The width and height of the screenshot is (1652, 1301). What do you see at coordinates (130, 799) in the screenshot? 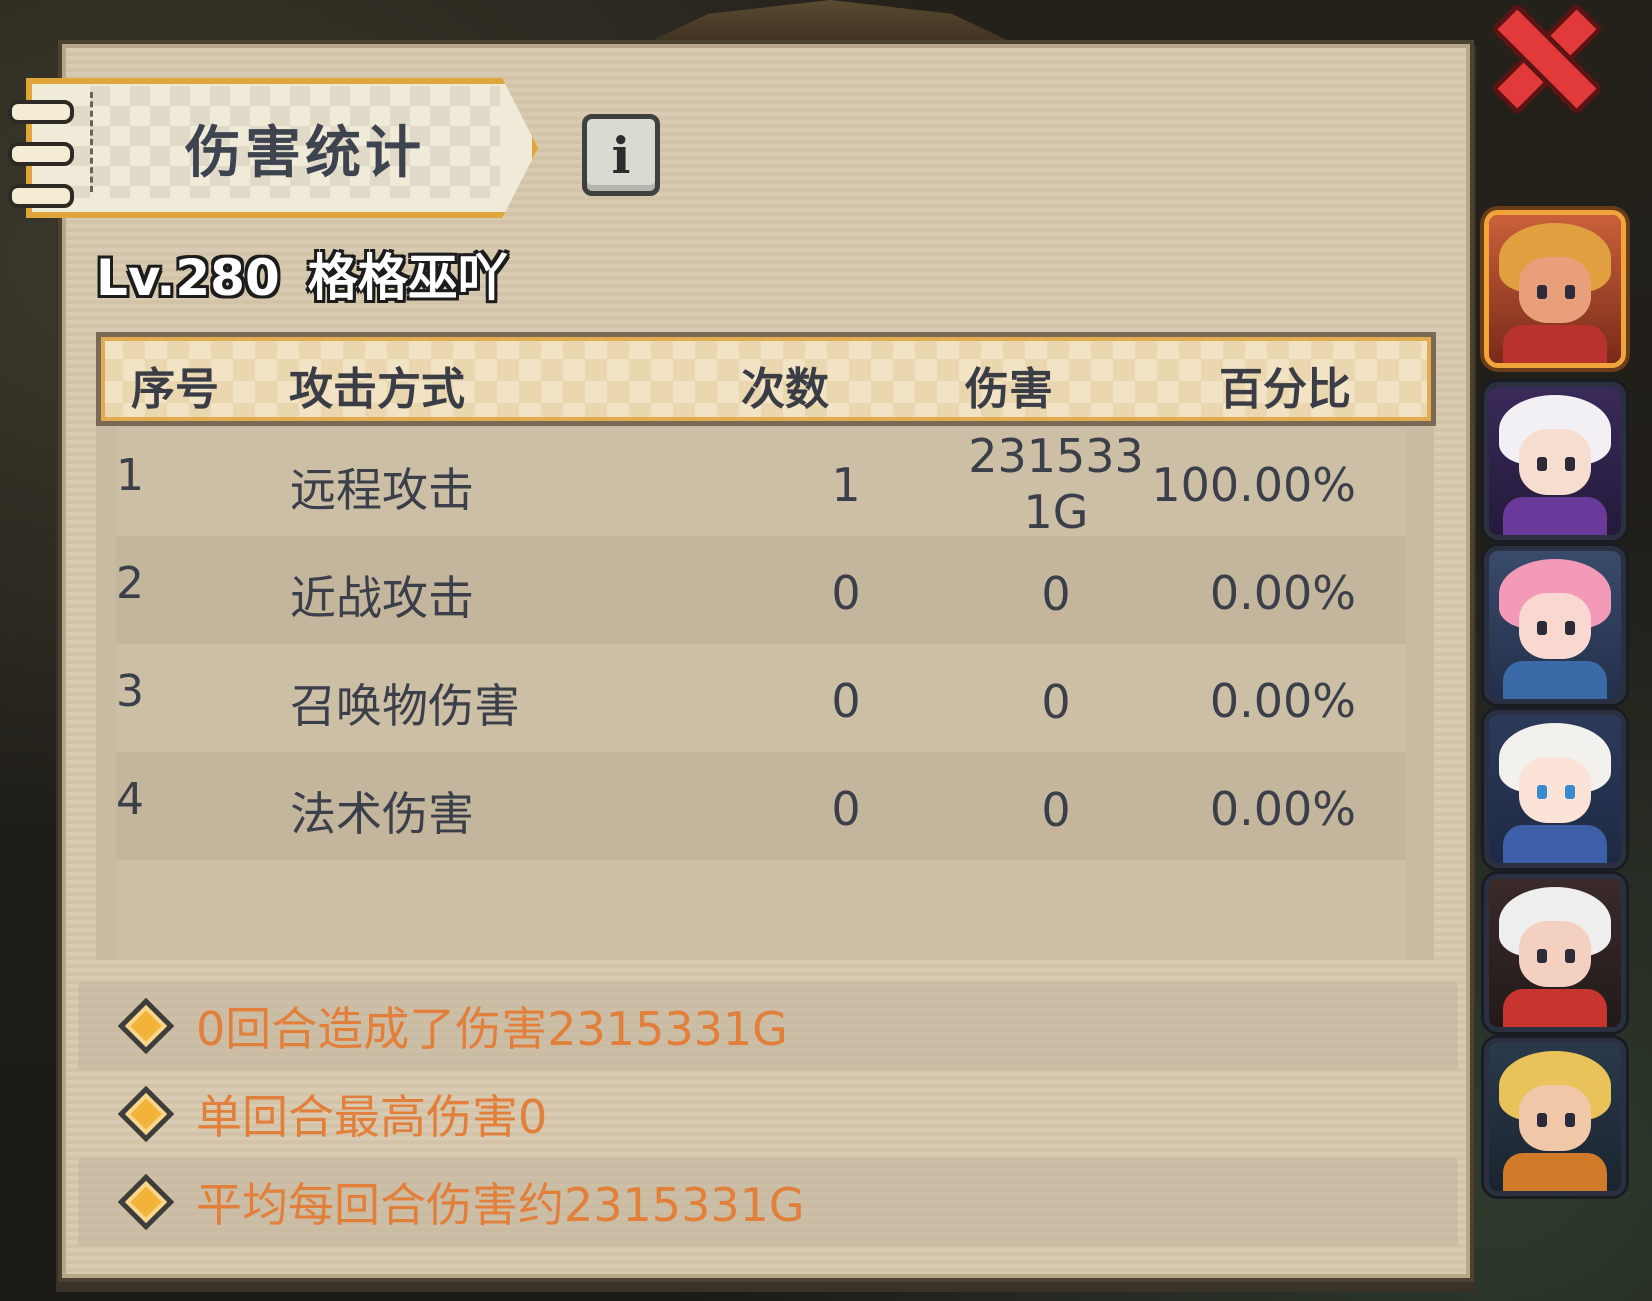
I see `row-index: 4` at bounding box center [130, 799].